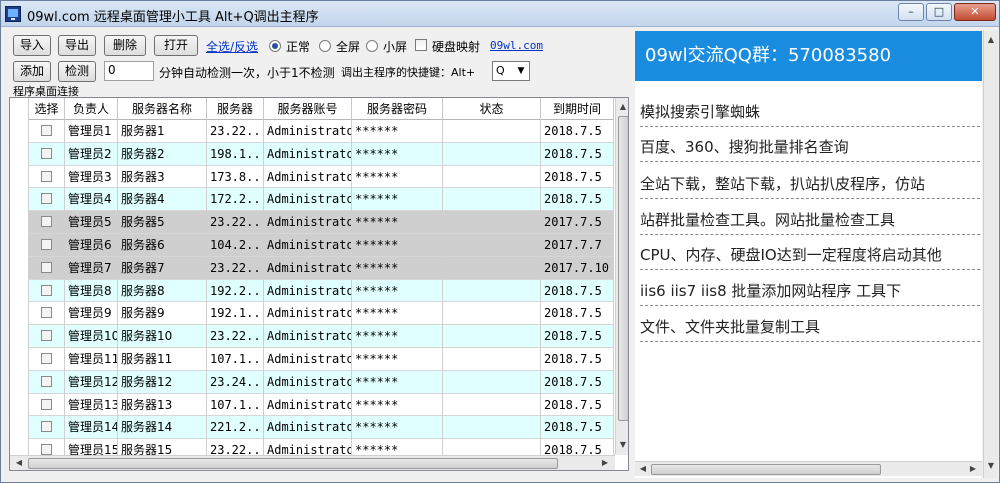  Describe the element at coordinates (808, 56) in the screenshot. I see `qq-group-banner: 09wl交流QQ群：570083580` at that location.